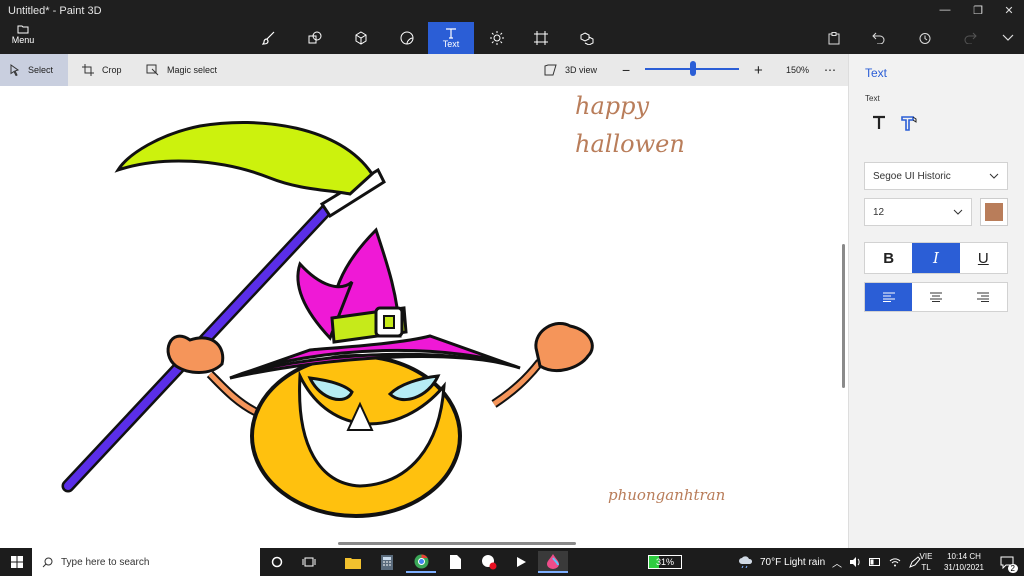 The width and height of the screenshot is (1024, 576). I want to click on horizontal-scrollbar, so click(457, 543).